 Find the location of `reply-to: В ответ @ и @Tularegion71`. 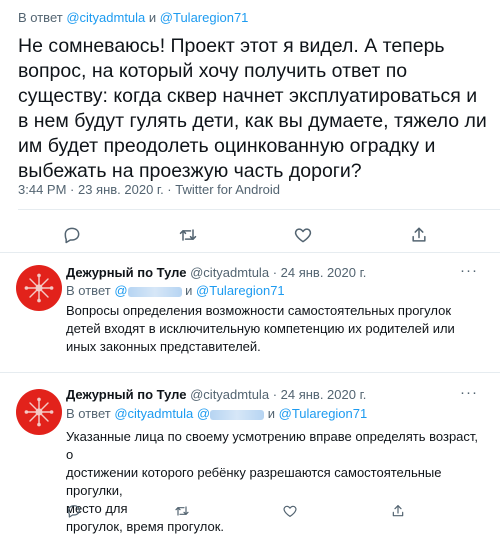

reply-to: В ответ @ и @Tularegion71 is located at coordinates (175, 290).